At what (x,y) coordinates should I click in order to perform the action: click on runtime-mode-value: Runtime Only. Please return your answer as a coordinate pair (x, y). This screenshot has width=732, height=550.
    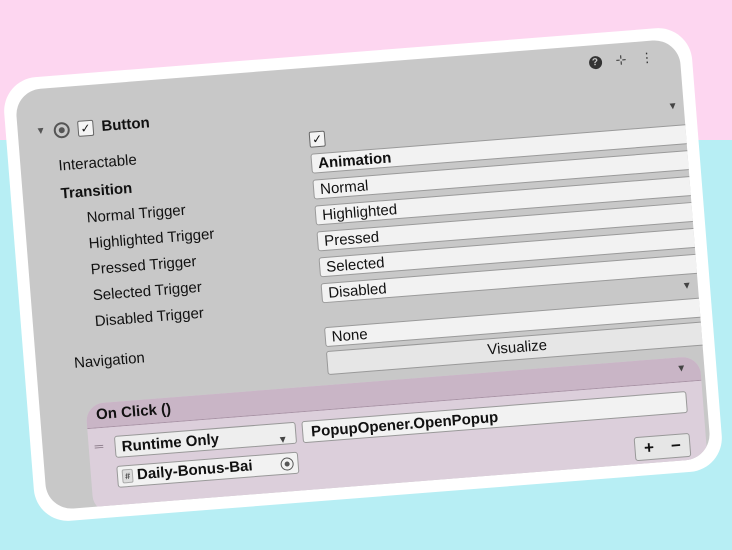
    Looking at the image, I should click on (170, 443).